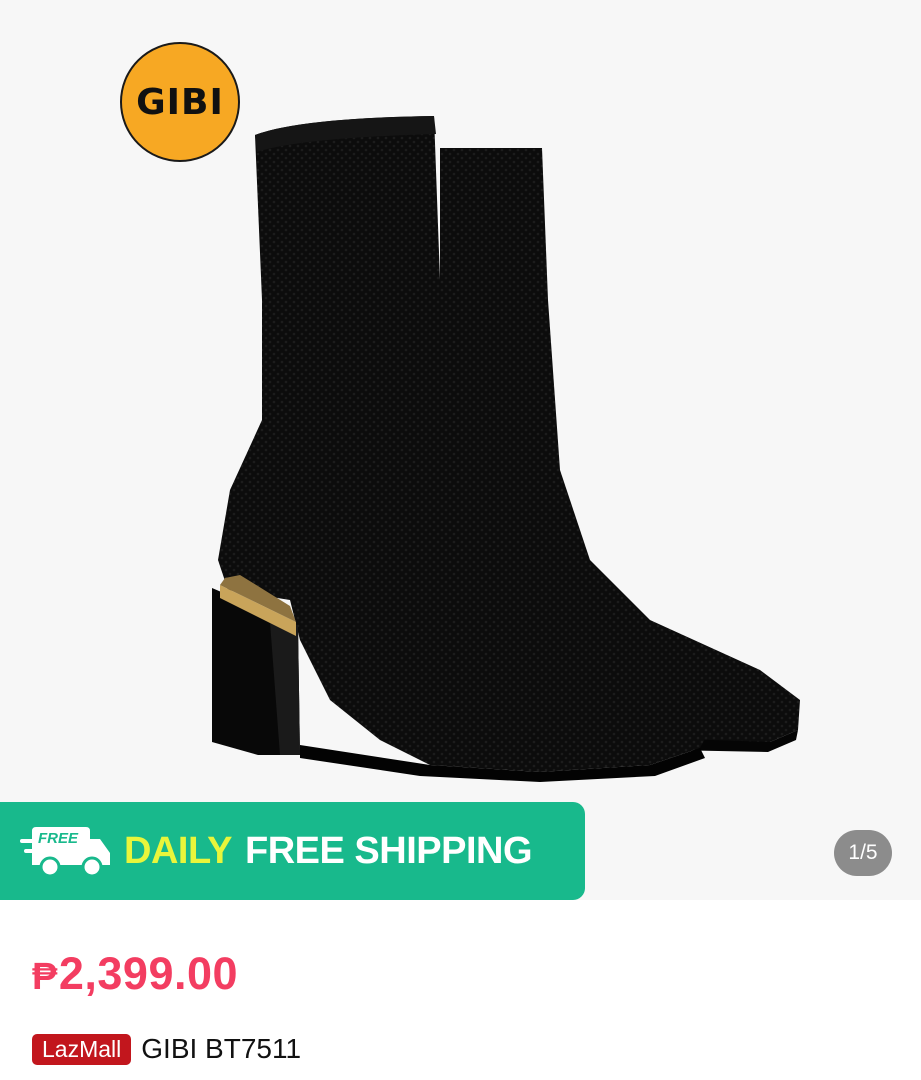 Image resolution: width=921 pixels, height=1080 pixels. I want to click on lazmall-badge: LazMall, so click(82, 1049).